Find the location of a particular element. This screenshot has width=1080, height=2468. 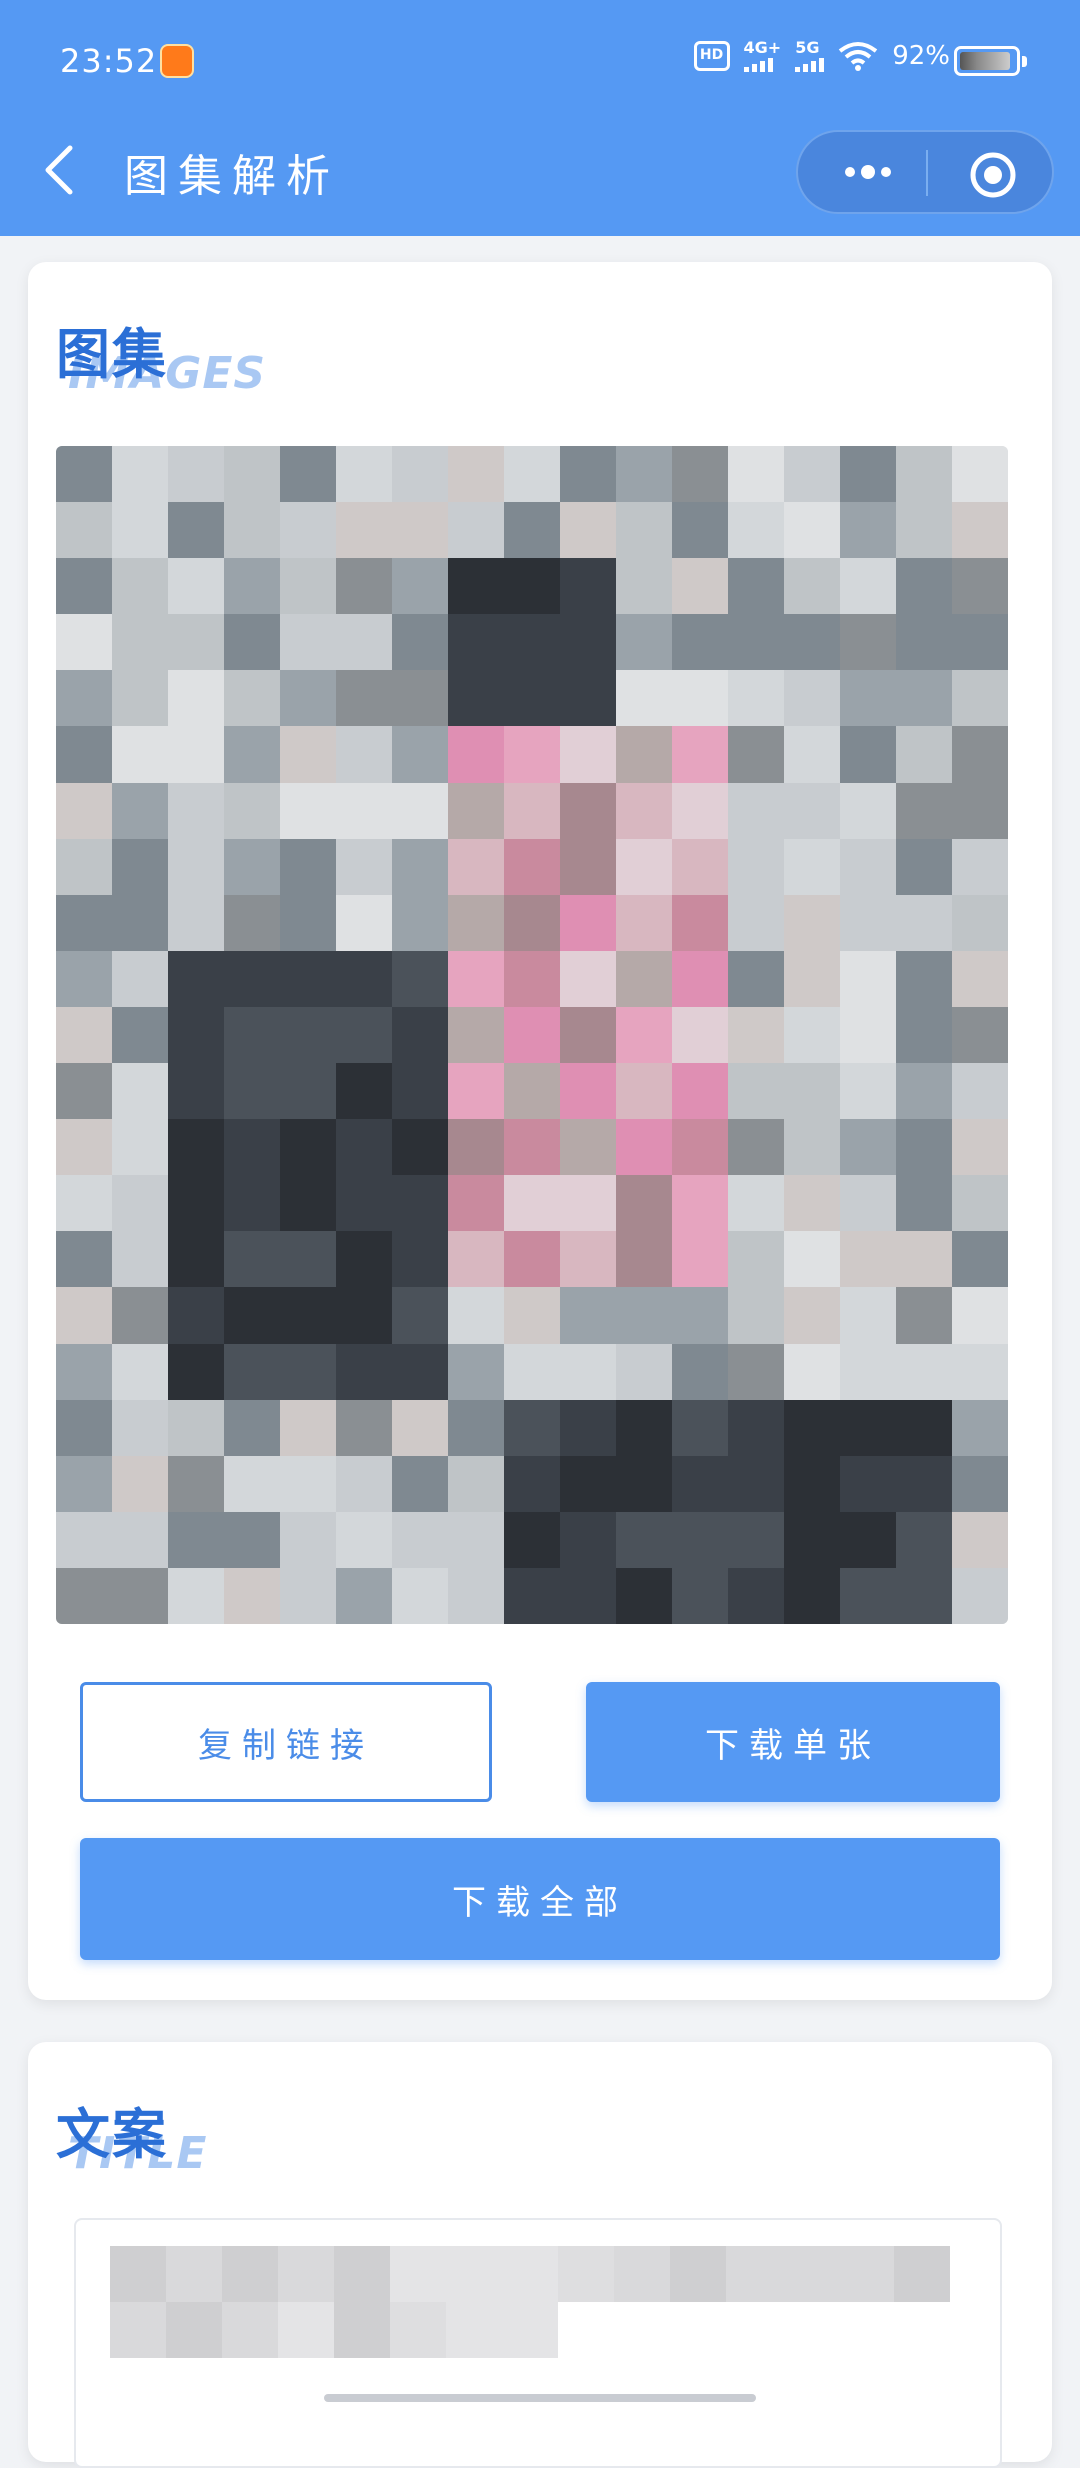

hd-icon: HD is located at coordinates (711, 56).